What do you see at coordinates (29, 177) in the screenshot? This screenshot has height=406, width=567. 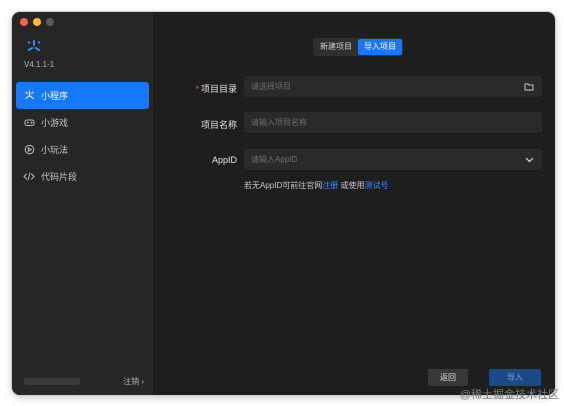 I see `code-icon` at bounding box center [29, 177].